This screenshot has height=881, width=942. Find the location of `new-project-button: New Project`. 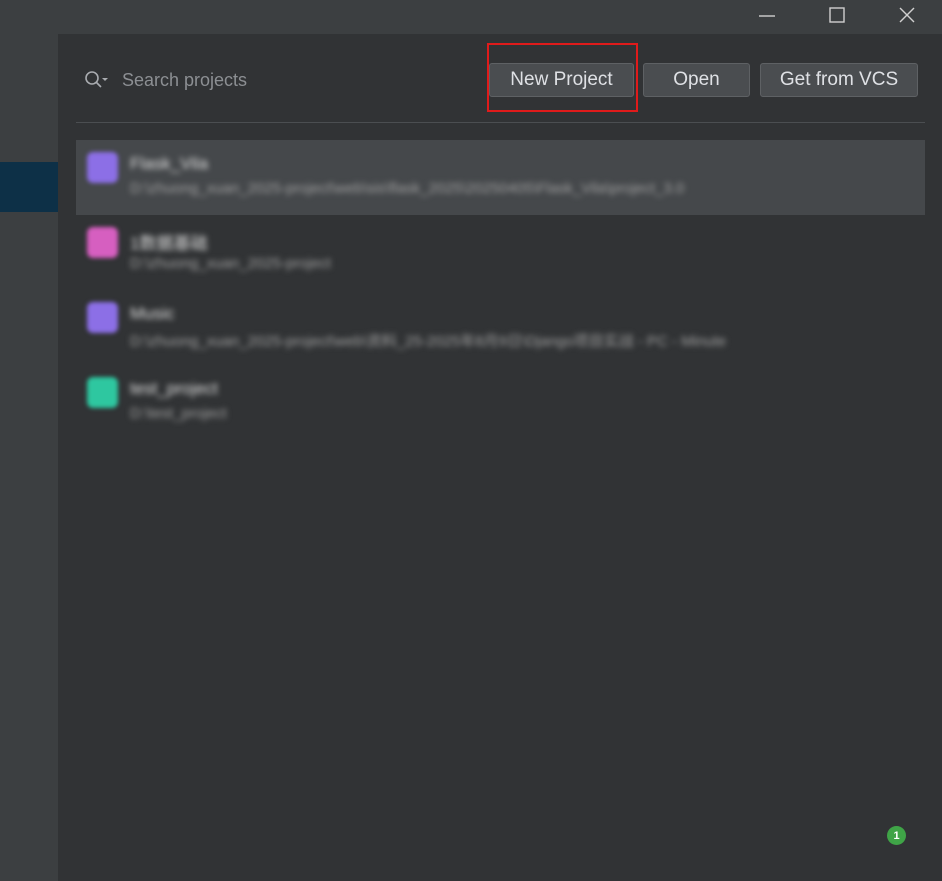

new-project-button: New Project is located at coordinates (561, 80).